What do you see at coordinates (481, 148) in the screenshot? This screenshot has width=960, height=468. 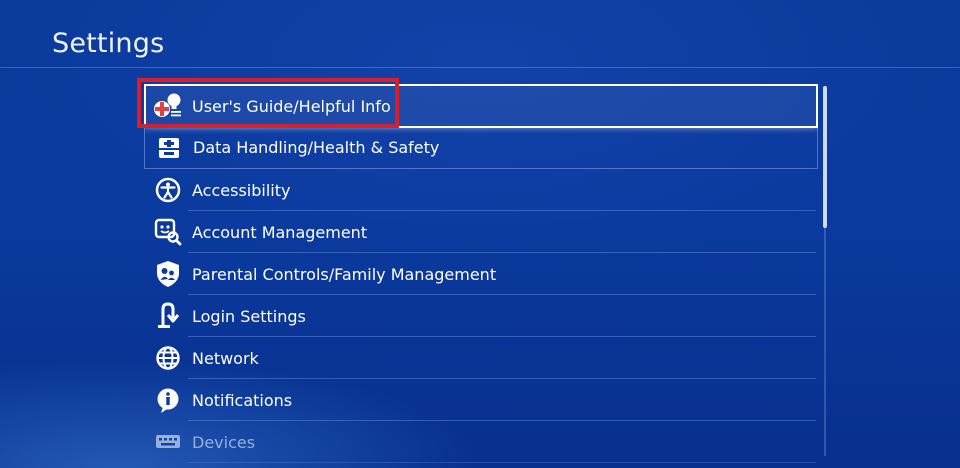 I see `menu-item-data-handling: Data Handling/Health & Safety` at bounding box center [481, 148].